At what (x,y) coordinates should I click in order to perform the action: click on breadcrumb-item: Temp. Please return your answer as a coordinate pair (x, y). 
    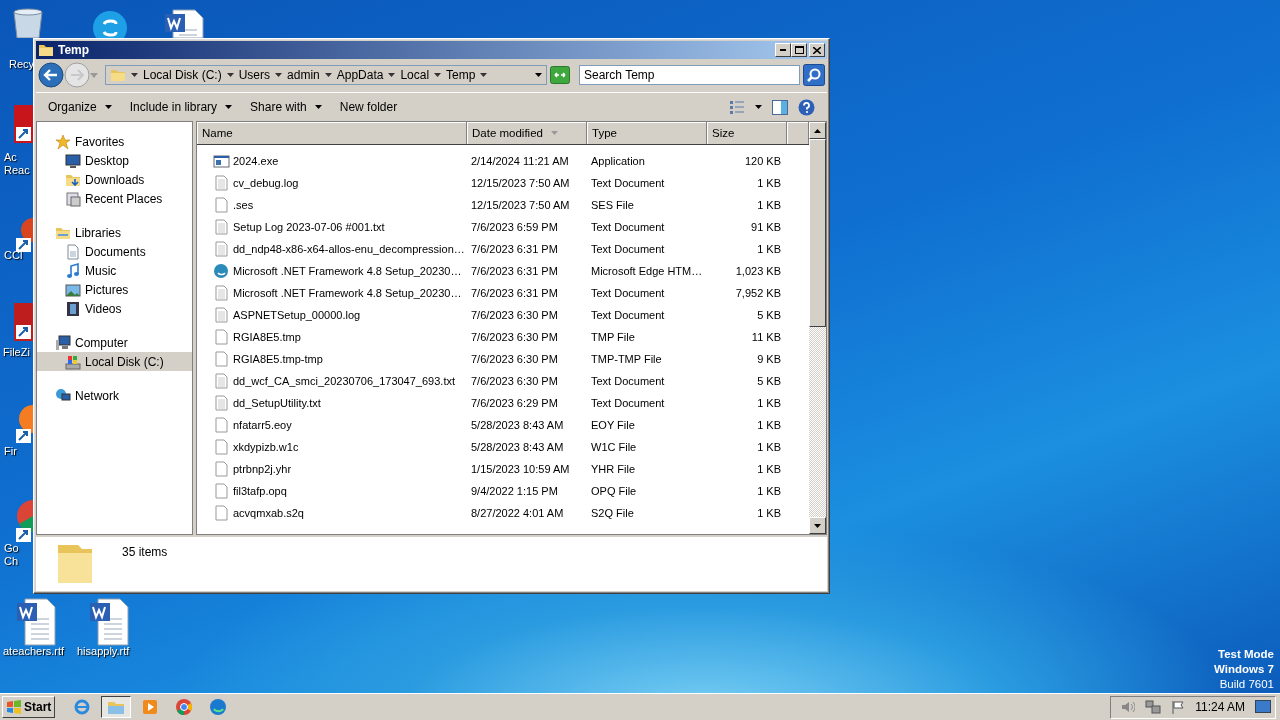
    Looking at the image, I should click on (461, 75).